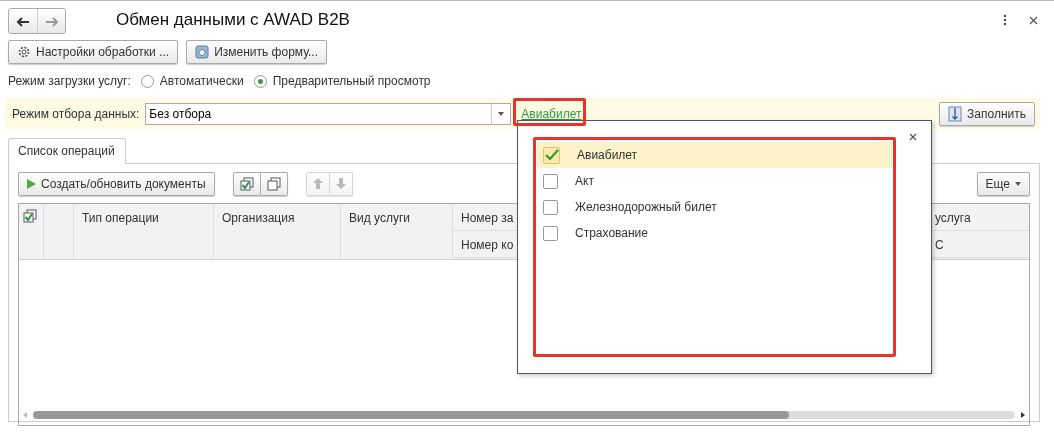 Image resolution: width=1054 pixels, height=442 pixels. What do you see at coordinates (144, 231) in the screenshot?
I see `column-header: Тип операции` at bounding box center [144, 231].